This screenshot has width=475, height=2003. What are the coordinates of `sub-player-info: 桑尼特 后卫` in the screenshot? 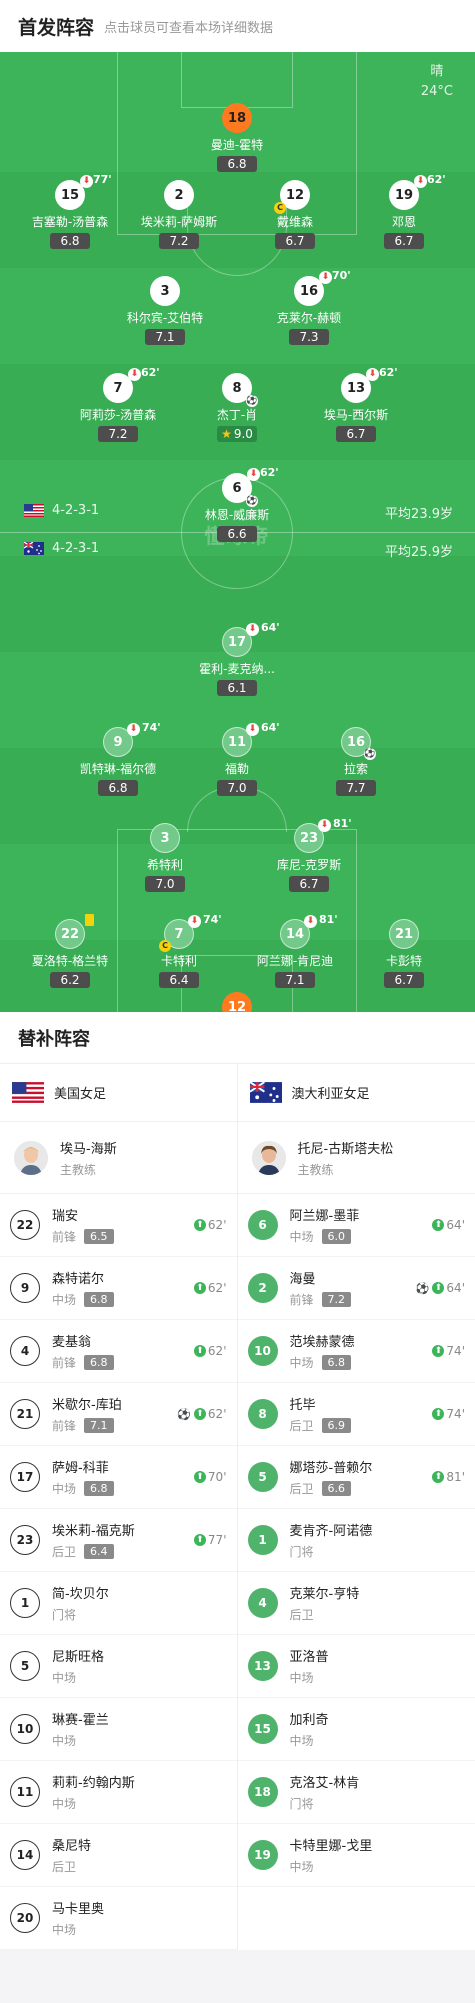 It's located at (139, 1855).